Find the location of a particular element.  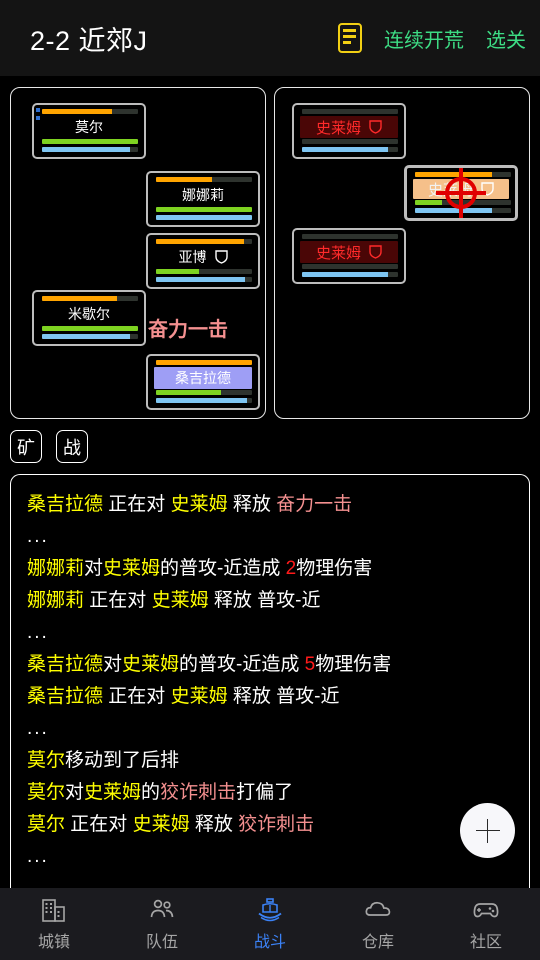

log-line: 桑吉拉德 正在对 史莱姆 释放 奋力一击 is located at coordinates (270, 505).